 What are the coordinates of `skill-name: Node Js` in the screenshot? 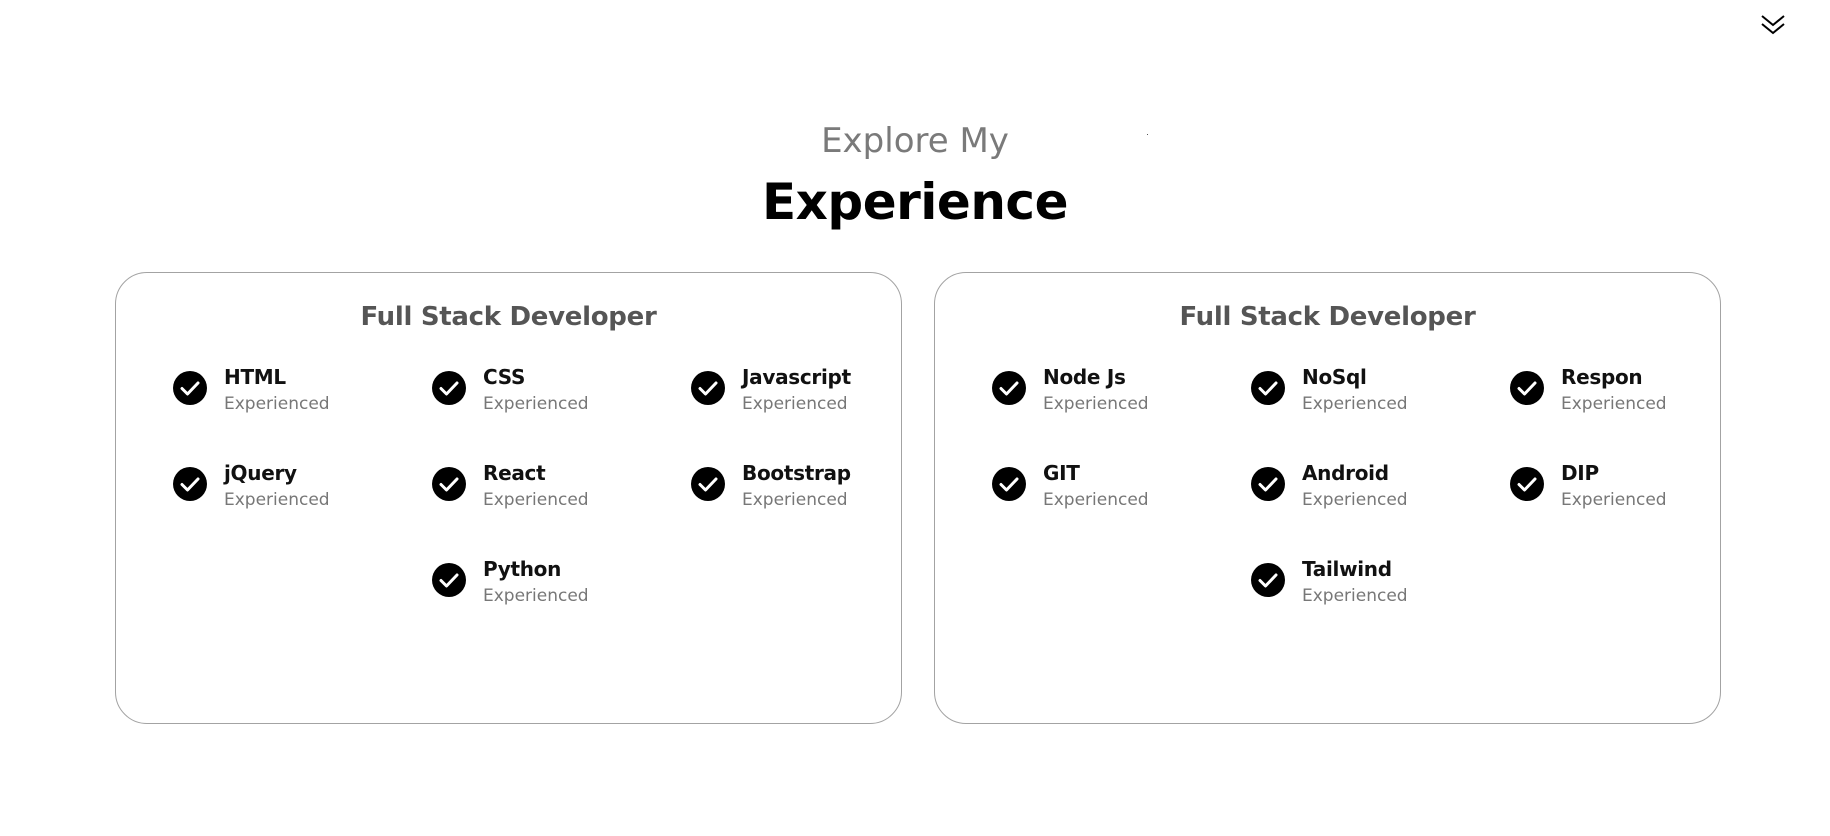 It's located at (1084, 377).